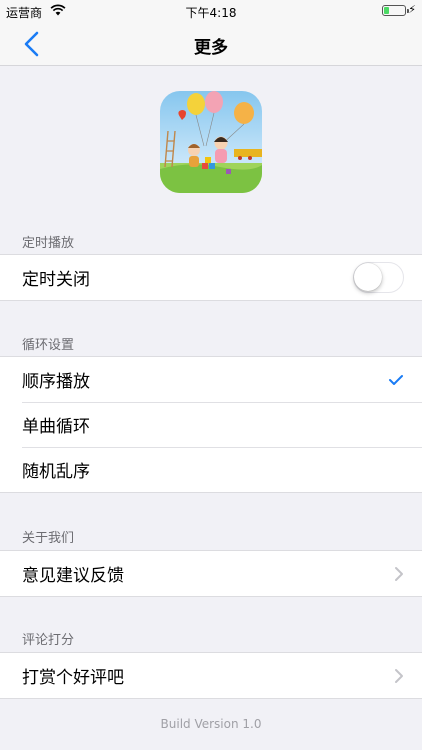  I want to click on section-header-timer: 定时播放, so click(48, 243).